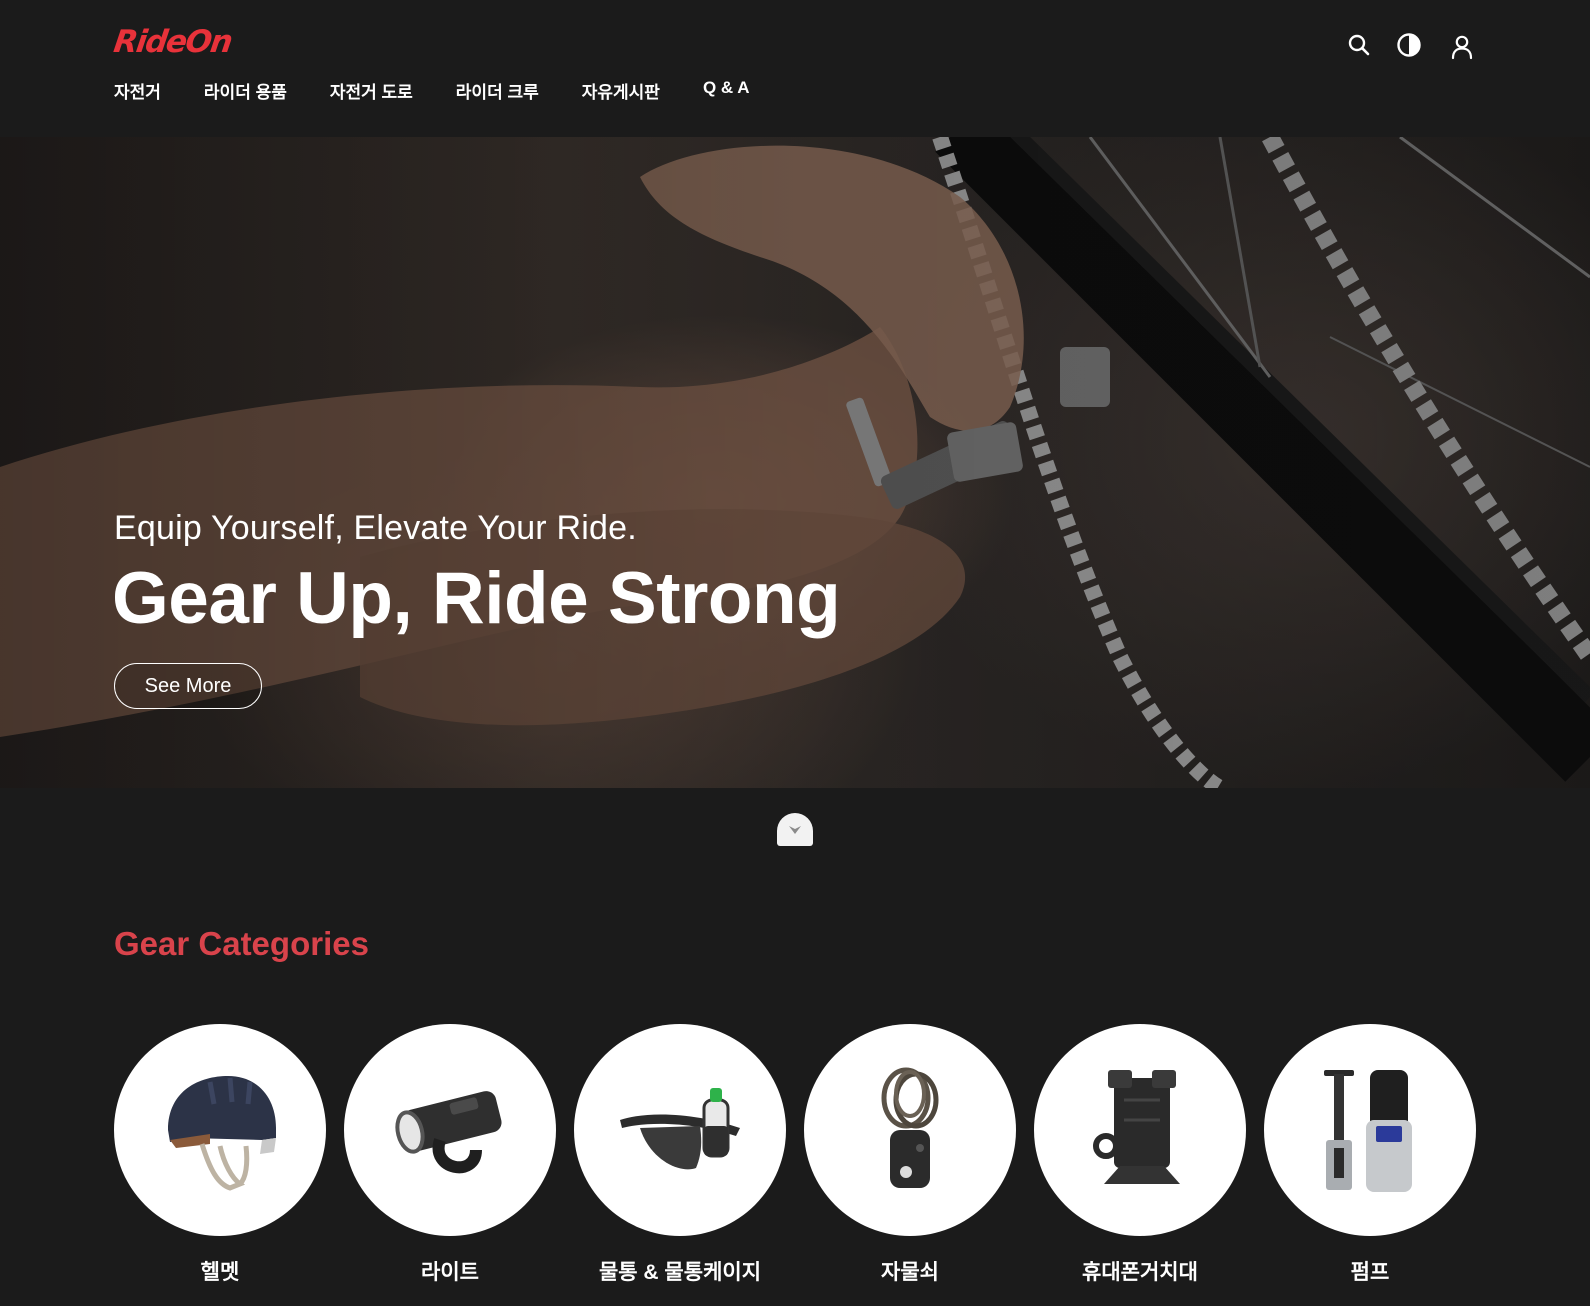  I want to click on user-icon, so click(1462, 47).